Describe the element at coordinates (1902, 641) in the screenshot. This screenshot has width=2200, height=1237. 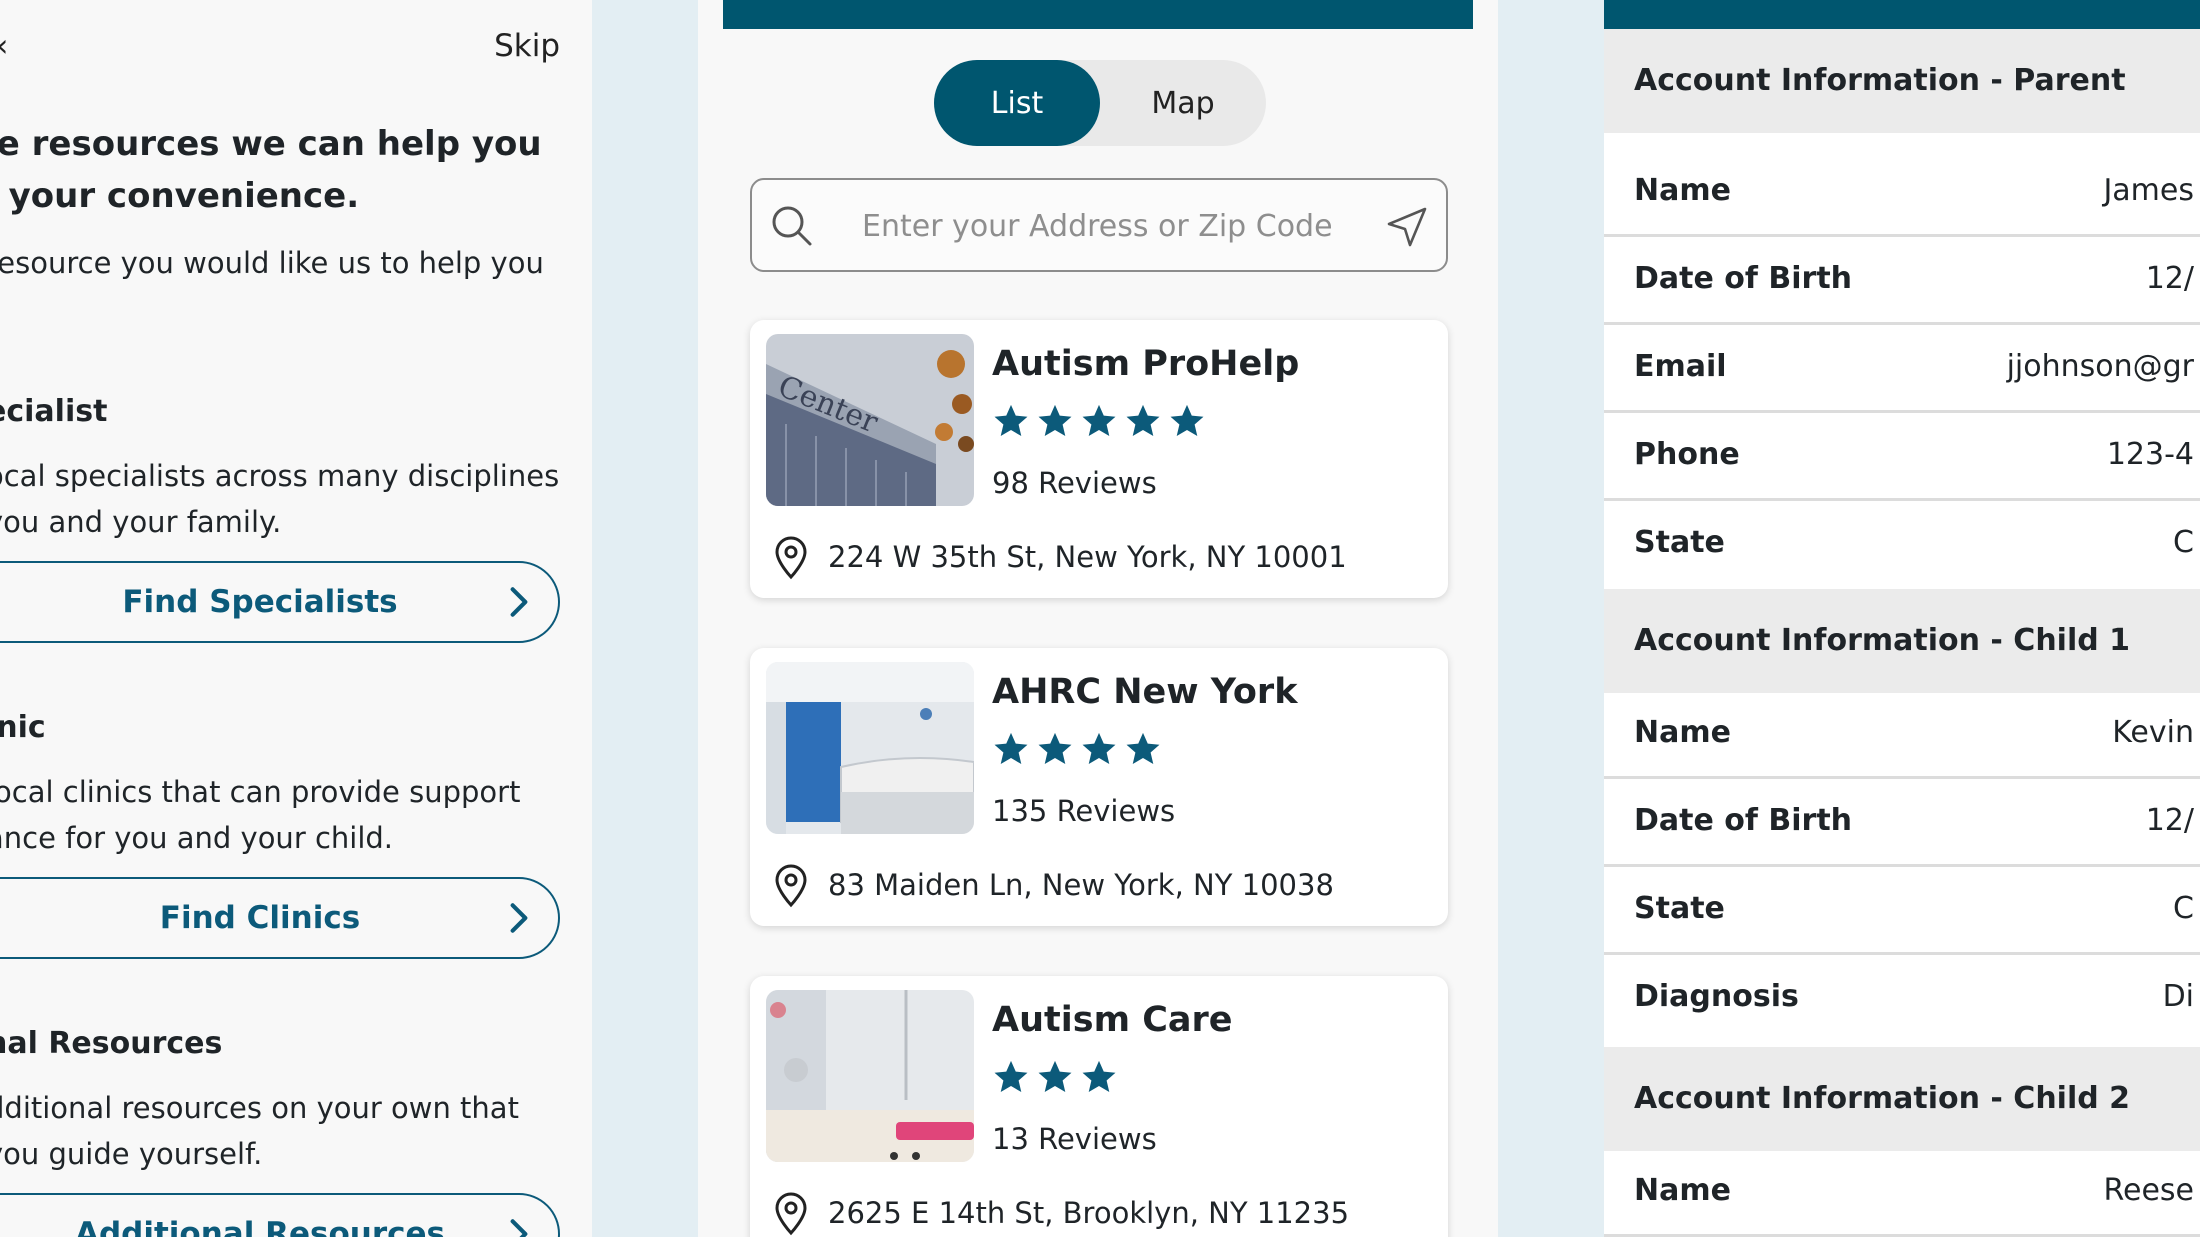
I see `section-header-child-1: Account Information - Child 1` at that location.